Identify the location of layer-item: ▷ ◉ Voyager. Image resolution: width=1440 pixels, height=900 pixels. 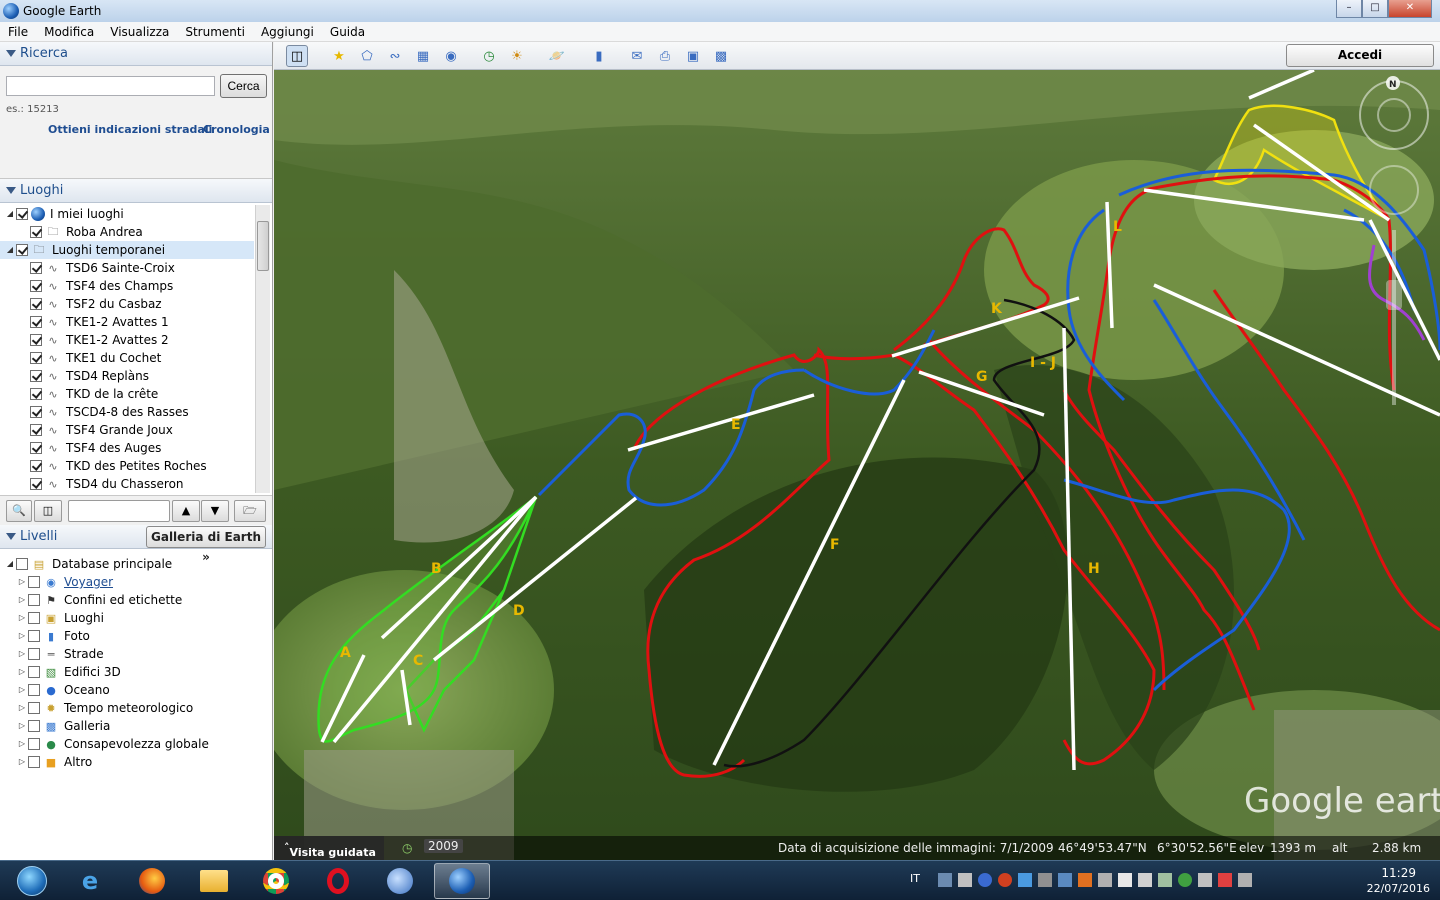
(136, 582).